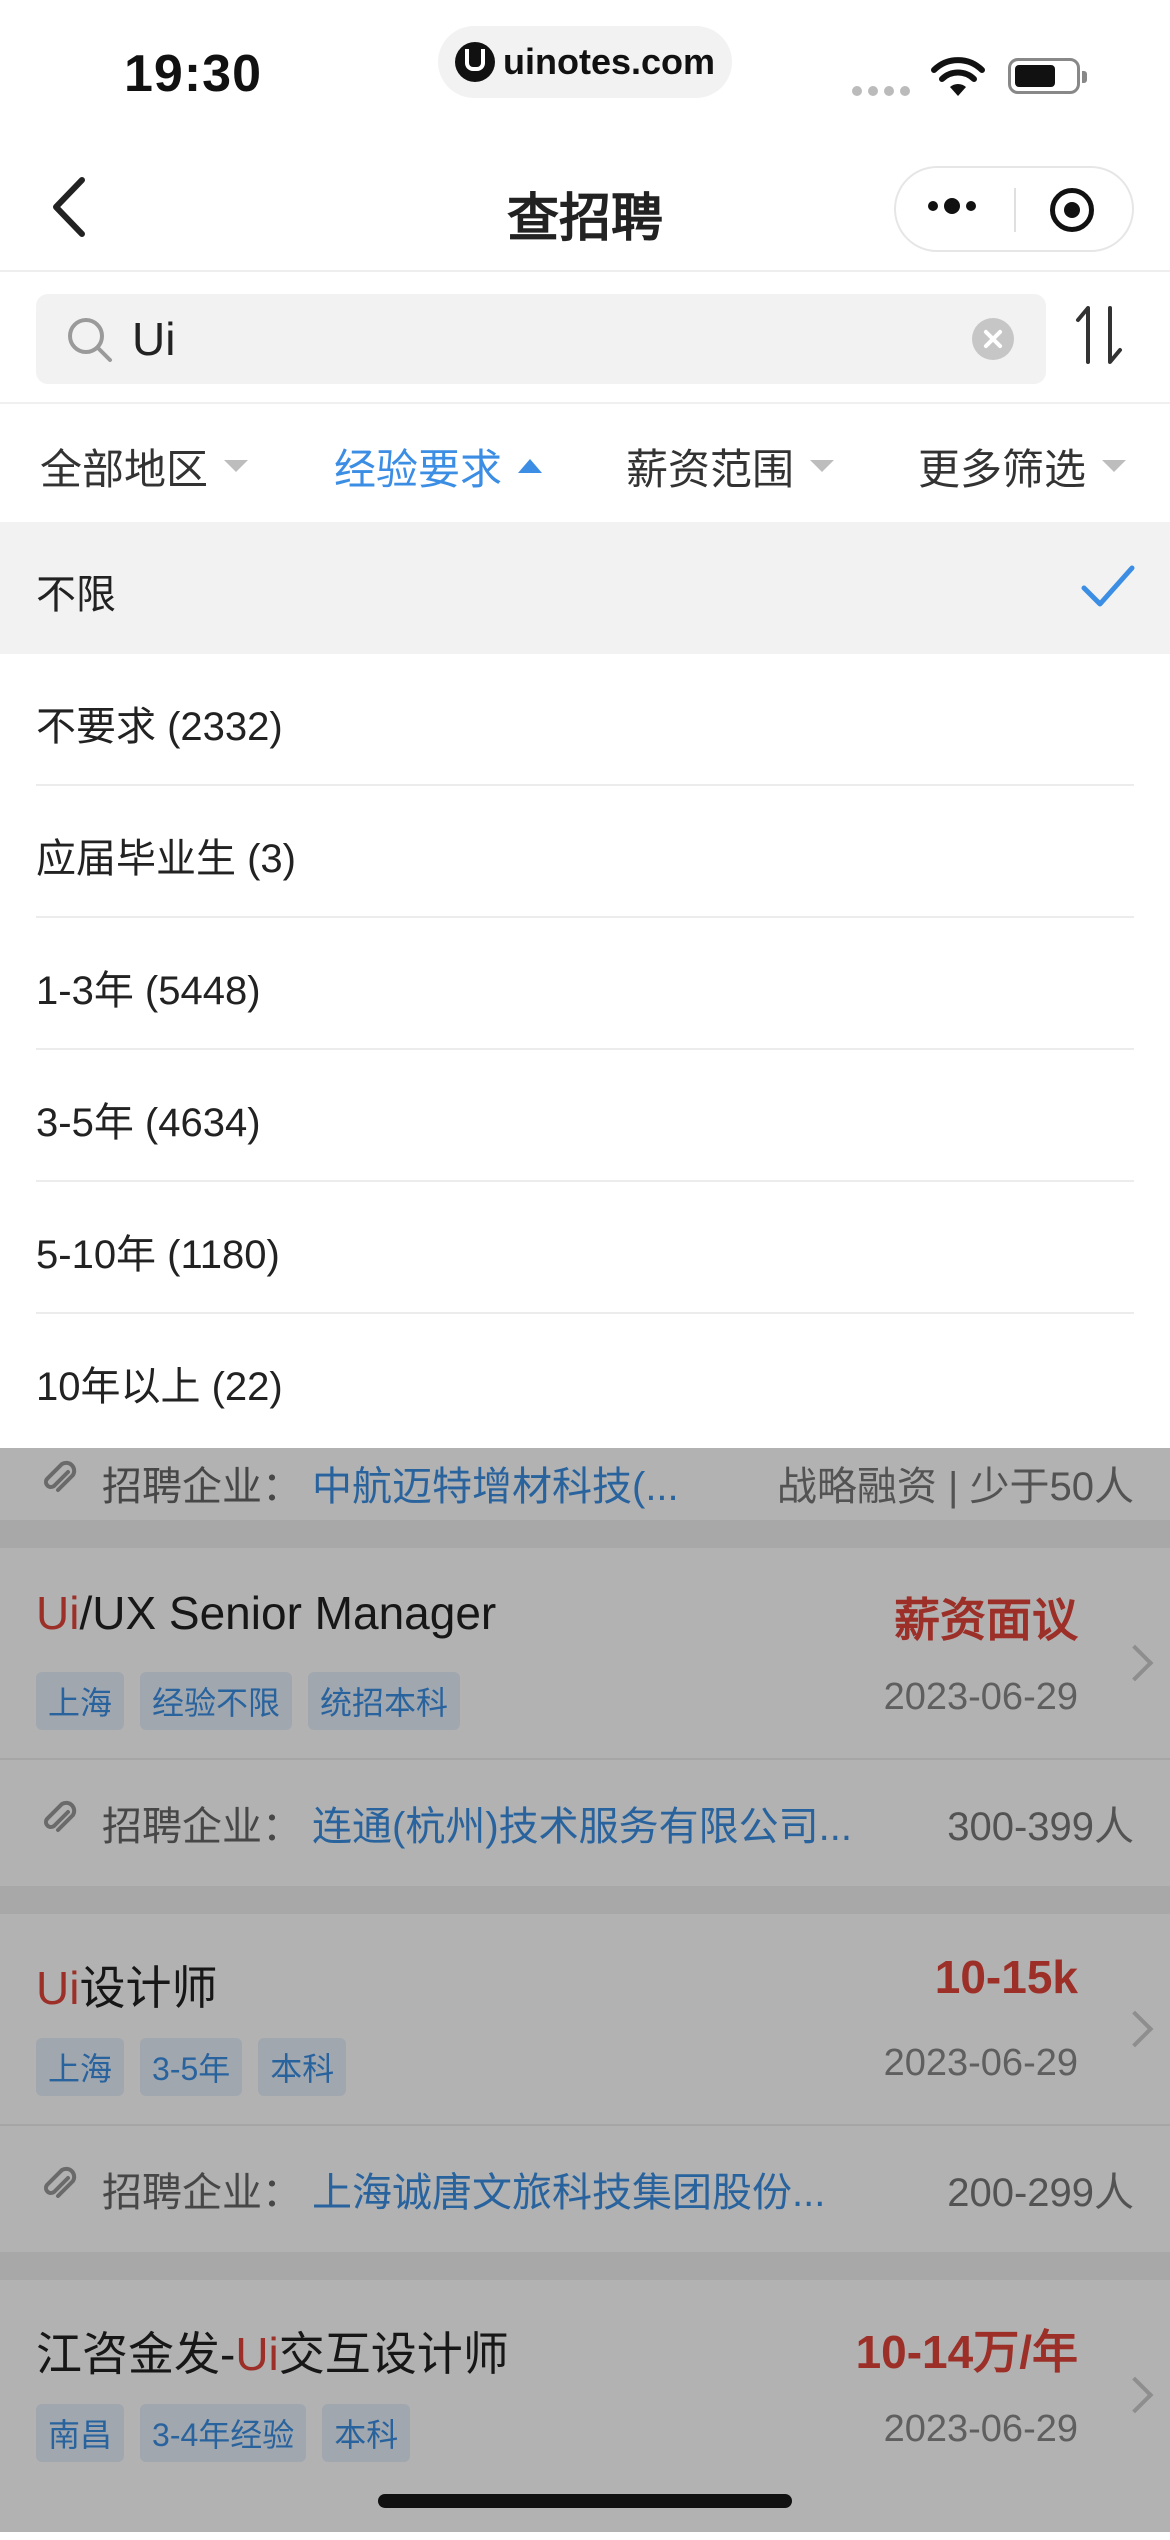 The image size is (1170, 2540). I want to click on filter-label: 更多筛选, so click(1002, 469).